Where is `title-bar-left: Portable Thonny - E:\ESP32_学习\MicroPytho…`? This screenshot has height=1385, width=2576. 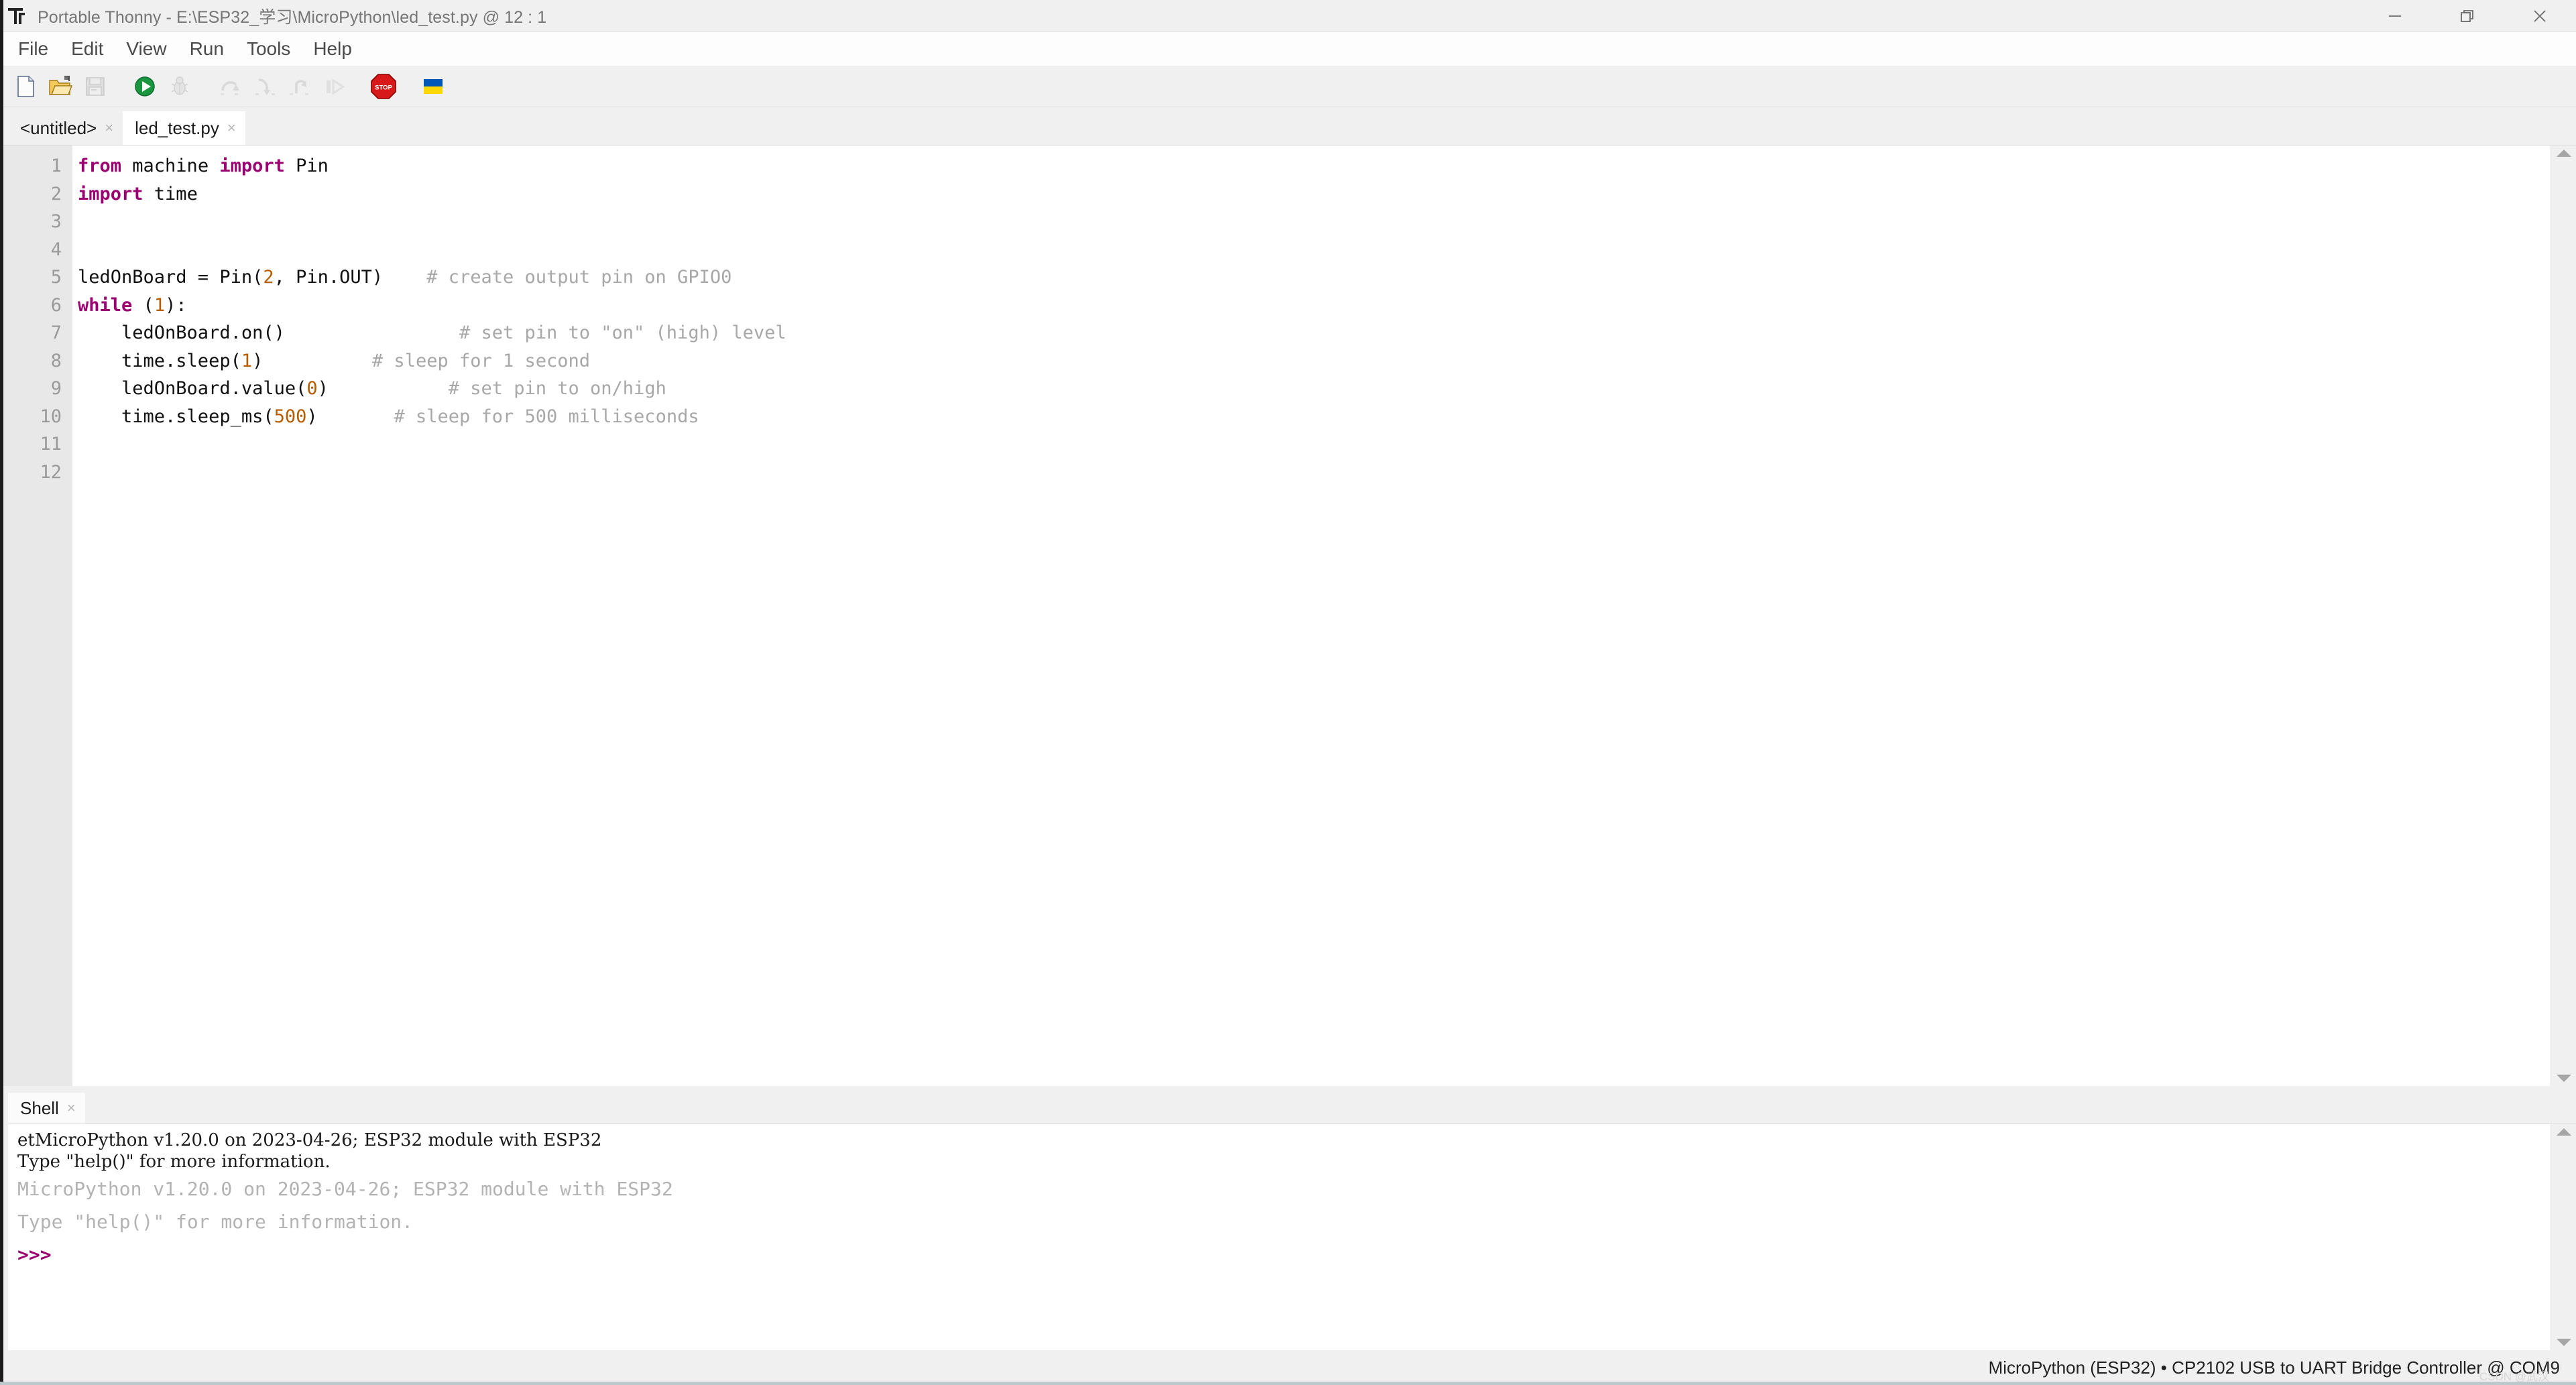
title-bar-left: Portable Thonny - E:\ESP32_学习\MicroPytho… is located at coordinates (273, 16).